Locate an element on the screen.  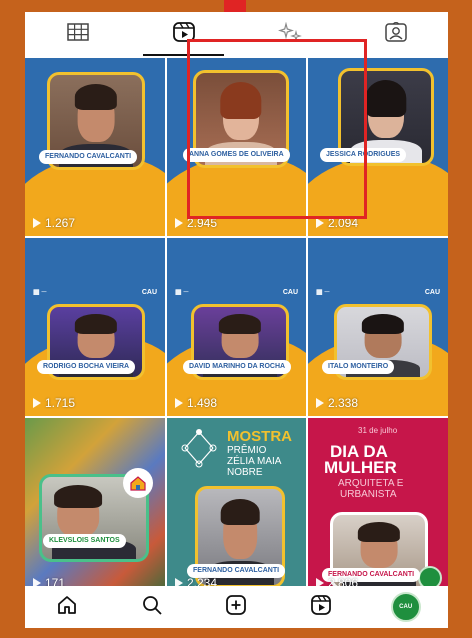
premio-line3: NOBRE is located at coordinates (245, 472).